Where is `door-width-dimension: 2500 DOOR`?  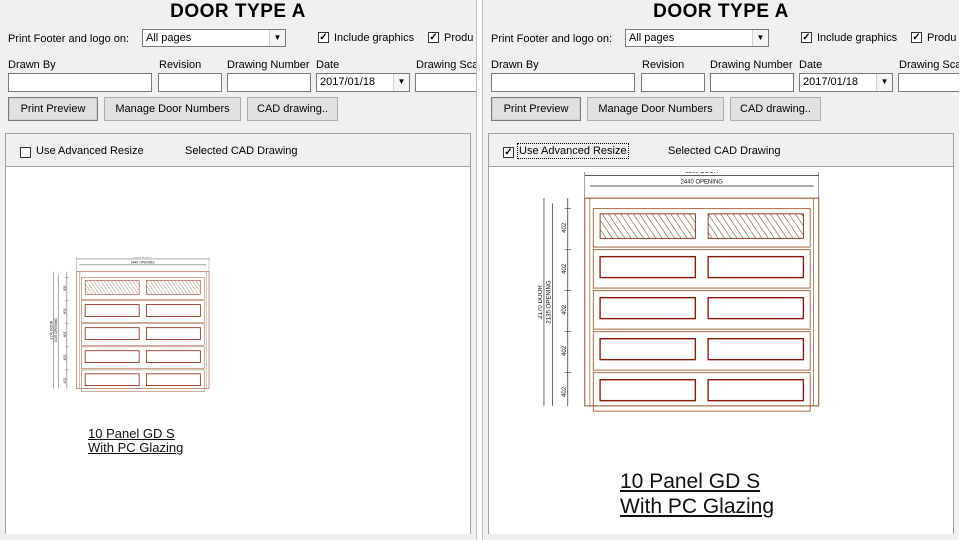
door-width-dimension: 2500 DOOR is located at coordinates (143, 258).